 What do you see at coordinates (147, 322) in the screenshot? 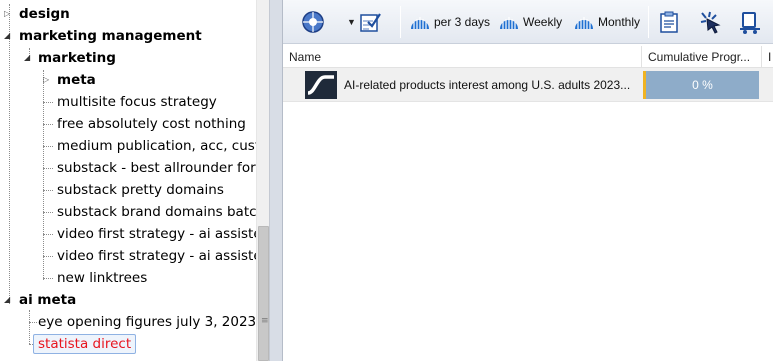
I see `tree-node: eye opening figures july 3, 2023` at bounding box center [147, 322].